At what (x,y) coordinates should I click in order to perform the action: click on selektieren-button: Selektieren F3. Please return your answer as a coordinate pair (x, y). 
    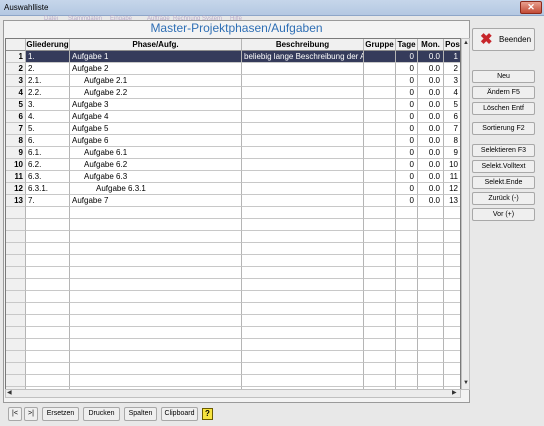
    Looking at the image, I should click on (503, 150).